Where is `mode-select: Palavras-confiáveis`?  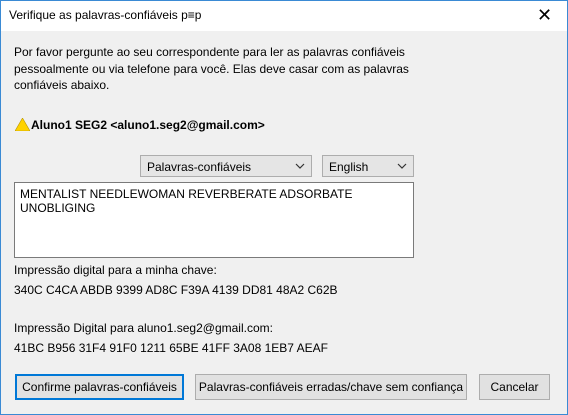 mode-select: Palavras-confiáveis is located at coordinates (226, 166).